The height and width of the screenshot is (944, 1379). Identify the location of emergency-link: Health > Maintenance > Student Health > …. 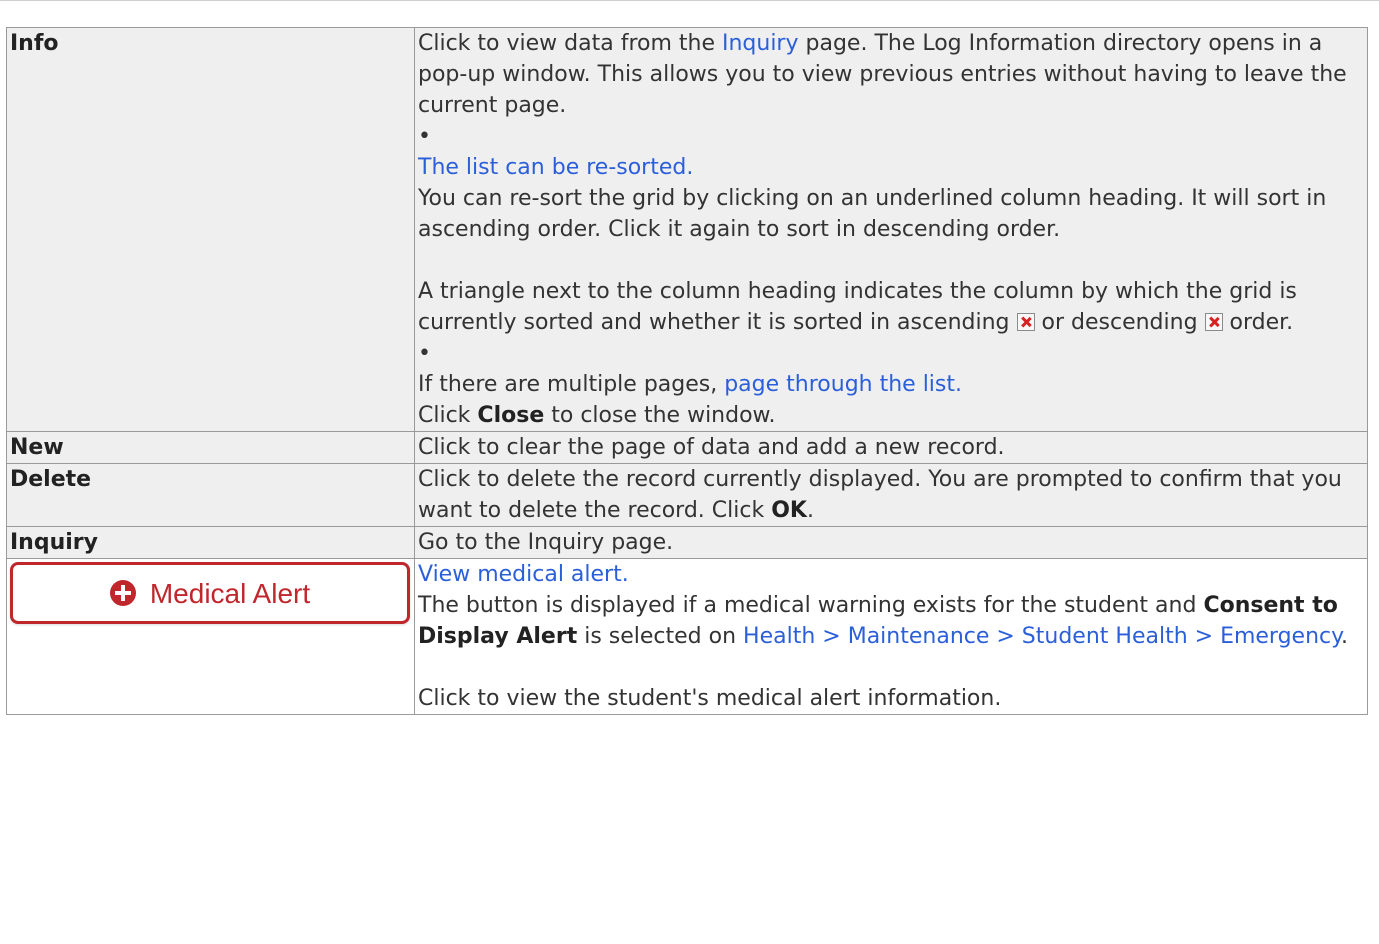
(1042, 636).